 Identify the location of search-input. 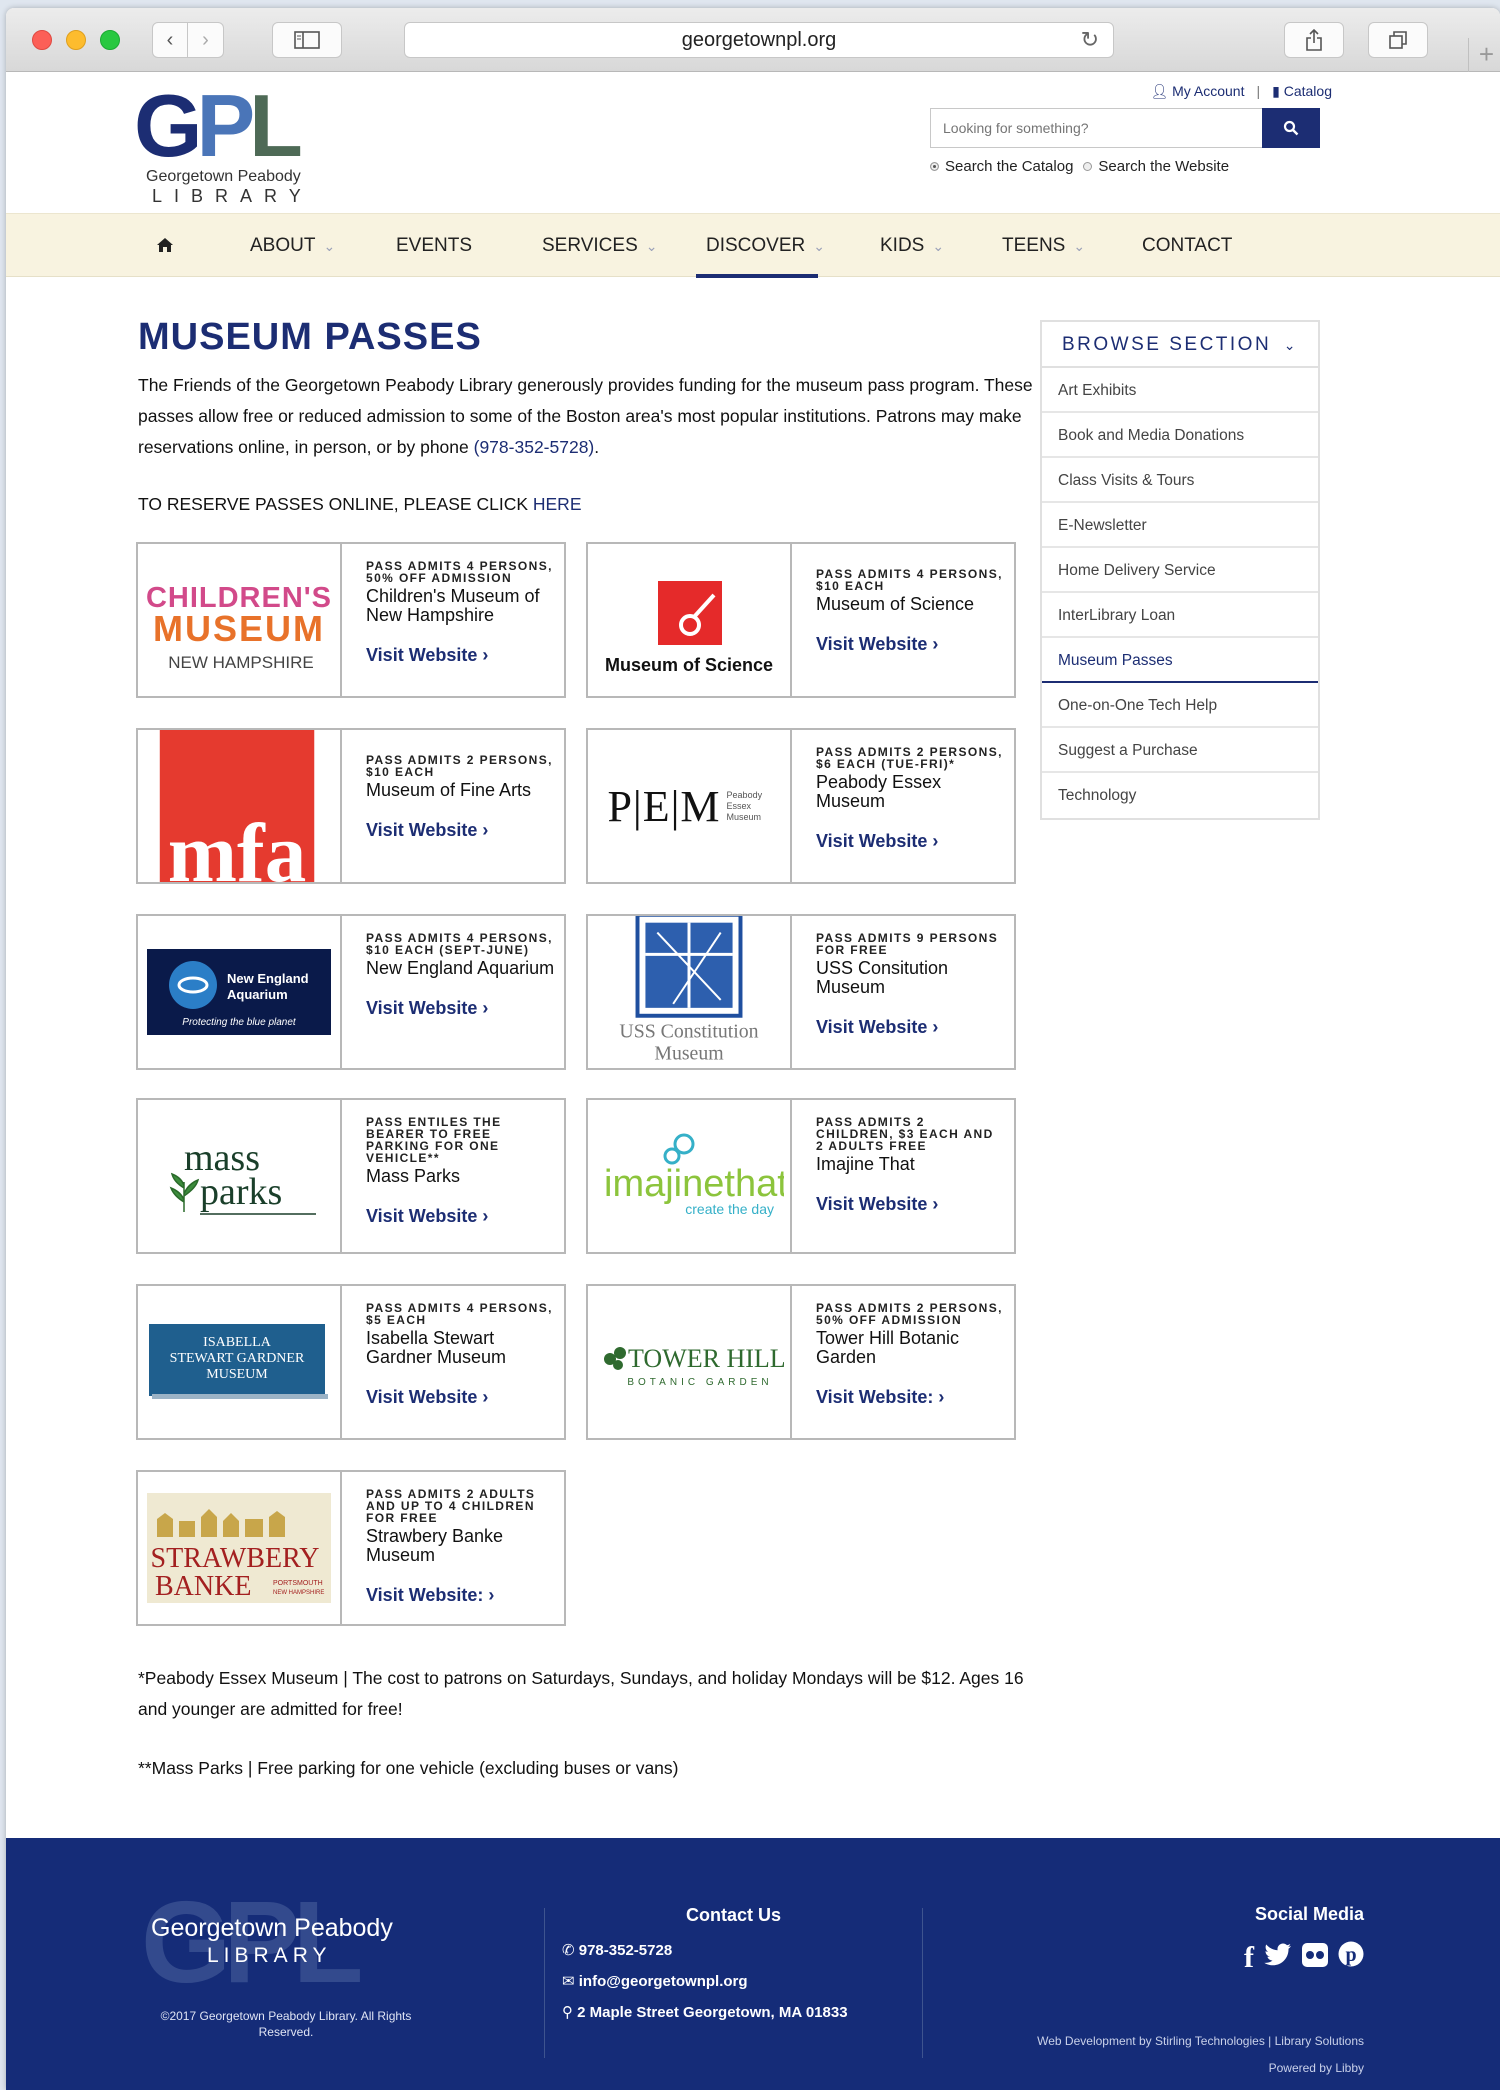
(1096, 128).